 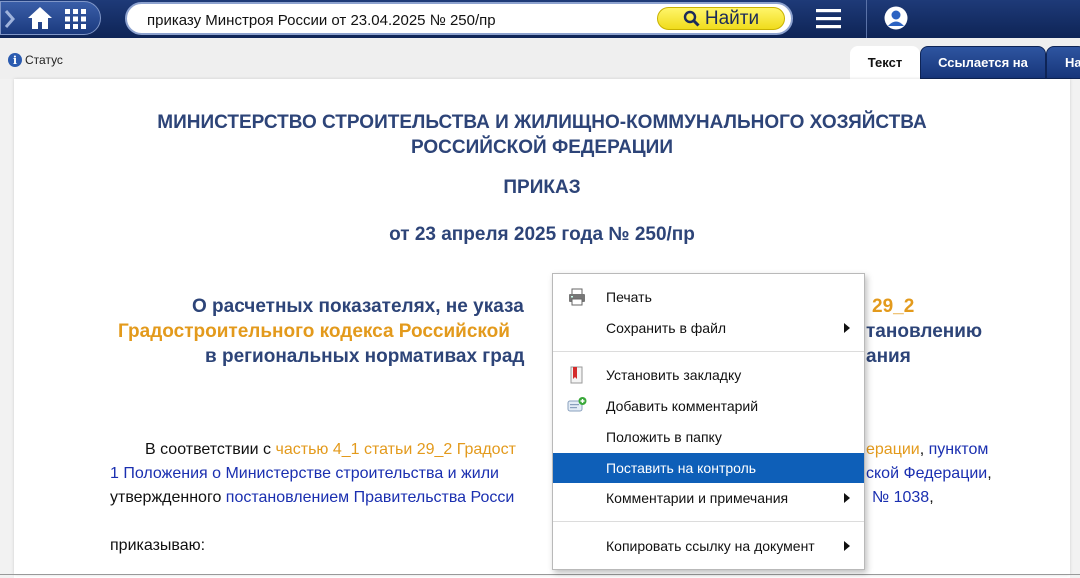 I want to click on menu-item-put-to-folder: Положить в папку, so click(x=708, y=437).